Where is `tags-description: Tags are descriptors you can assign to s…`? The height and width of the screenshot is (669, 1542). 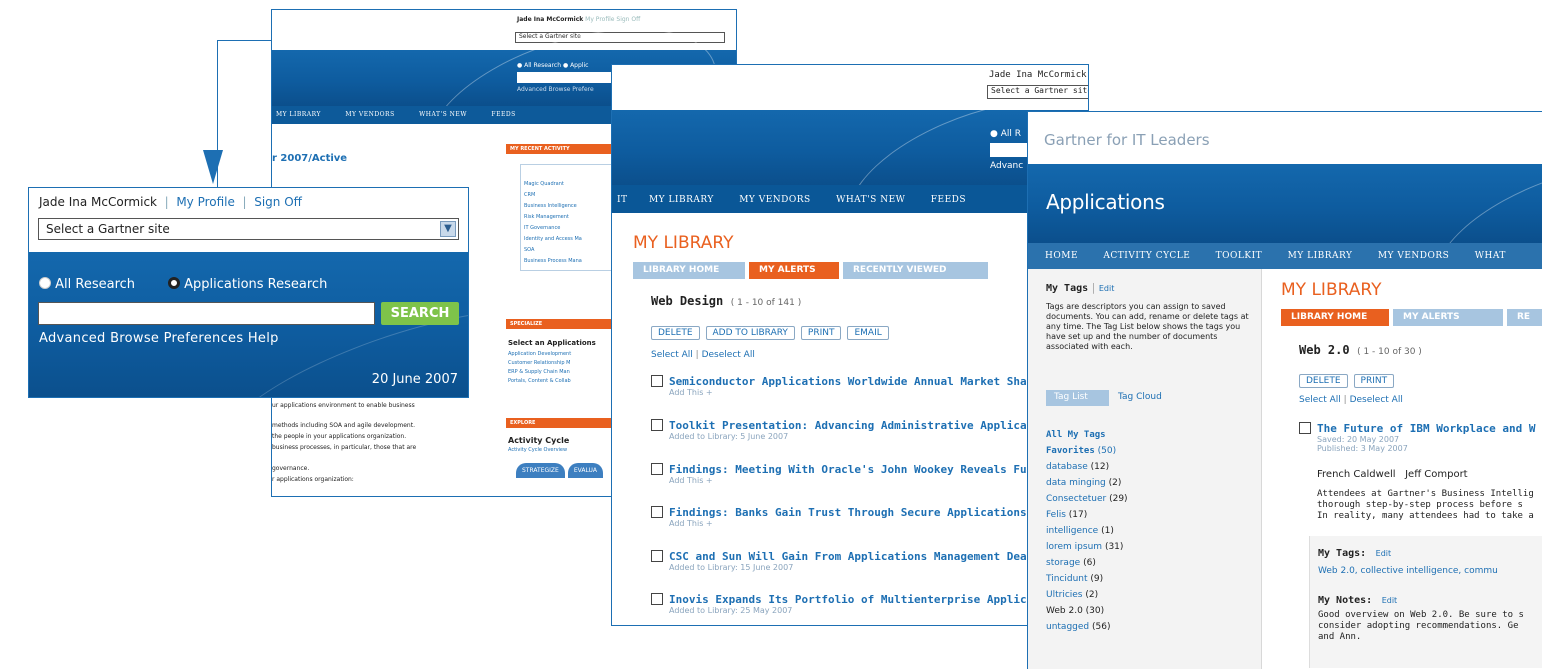 tags-description: Tags are descriptors you can assign to s… is located at coordinates (1147, 326).